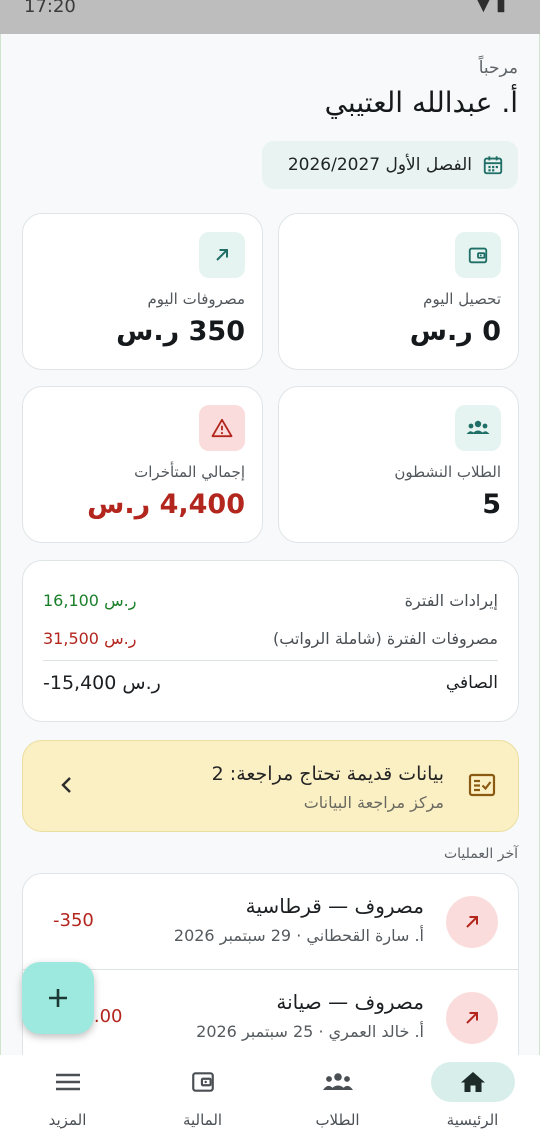 The width and height of the screenshot is (540, 1140). I want to click on stat-card-active-students: الطلاب النشطون 5, so click(398, 464).